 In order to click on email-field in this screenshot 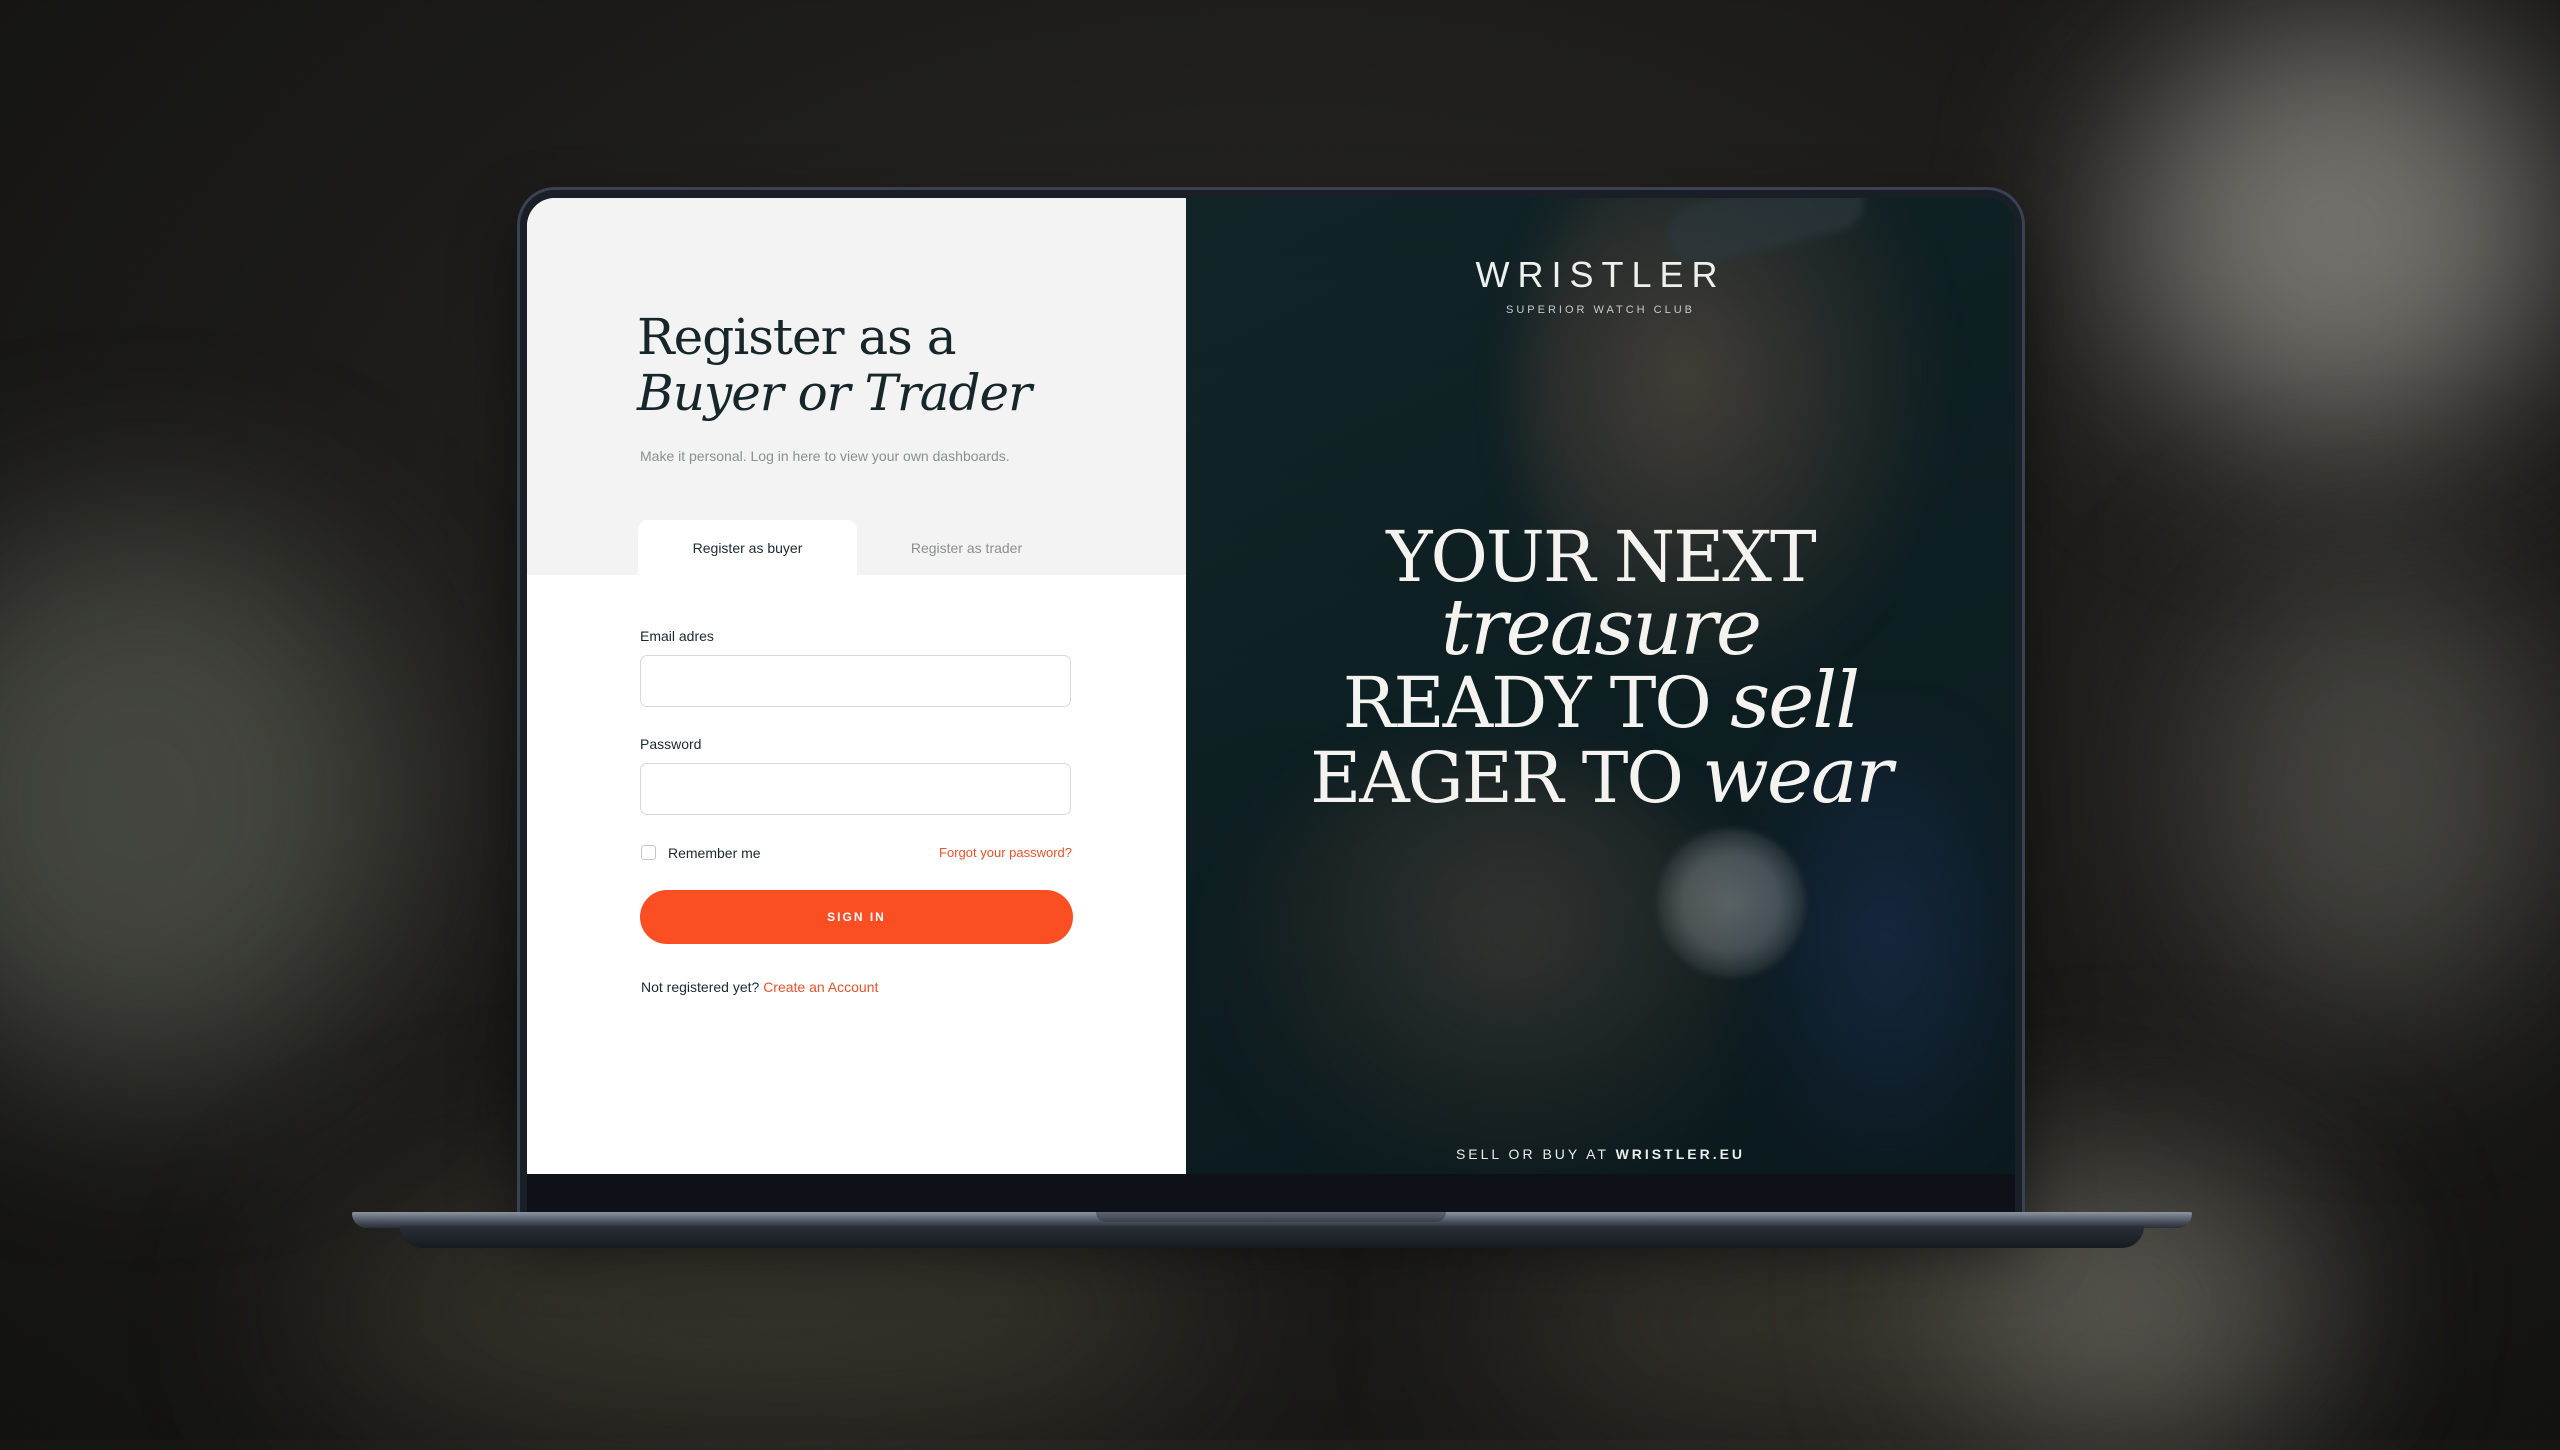, I will do `click(855, 681)`.